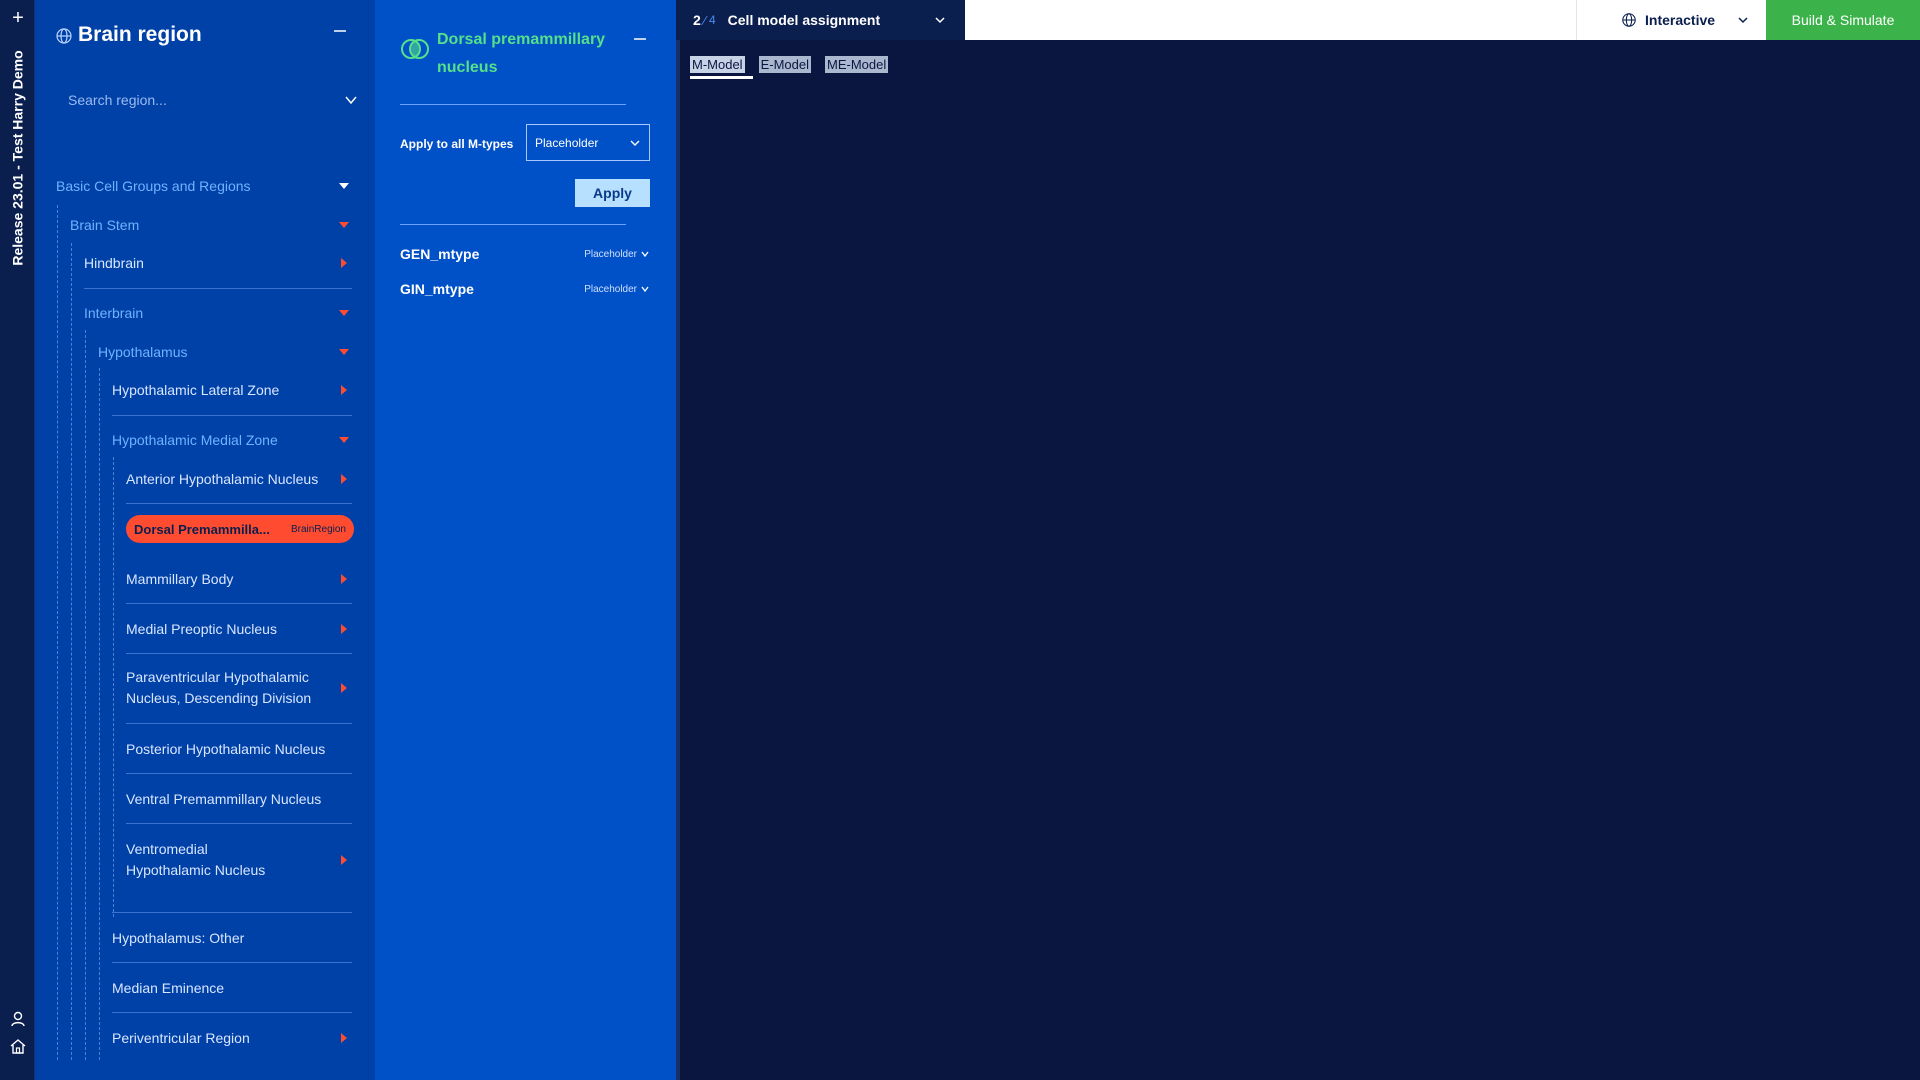 The image size is (1920, 1080). I want to click on tree-item-posterior-hypothalamic-nucleus: Posterior Hypothalamic Nucleus, so click(239, 749).